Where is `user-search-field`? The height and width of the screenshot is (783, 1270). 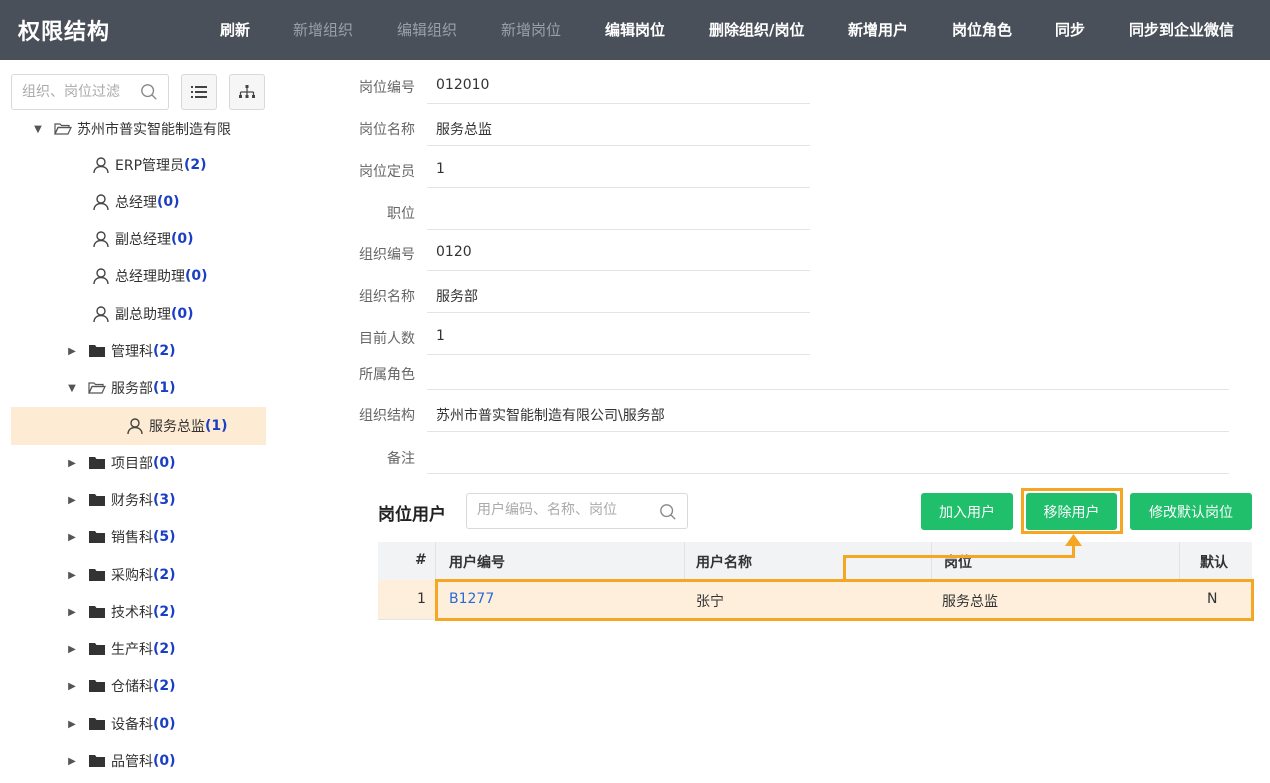 user-search-field is located at coordinates (577, 511).